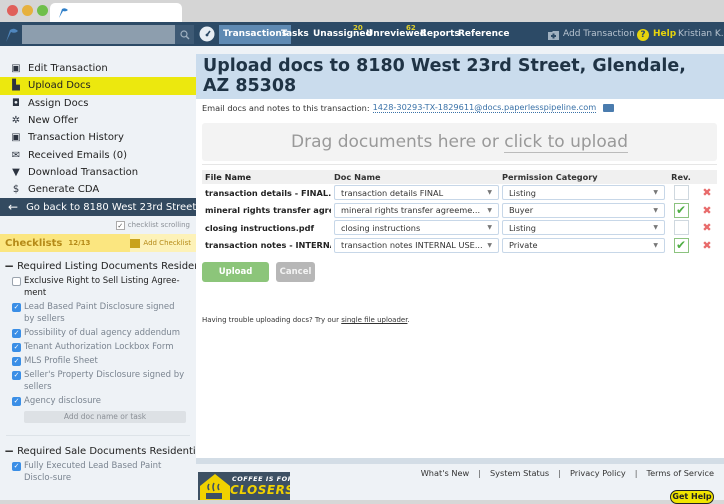 This screenshot has width=724, height=504. Describe the element at coordinates (609, 107) in the screenshot. I see `vcard-icon` at that location.